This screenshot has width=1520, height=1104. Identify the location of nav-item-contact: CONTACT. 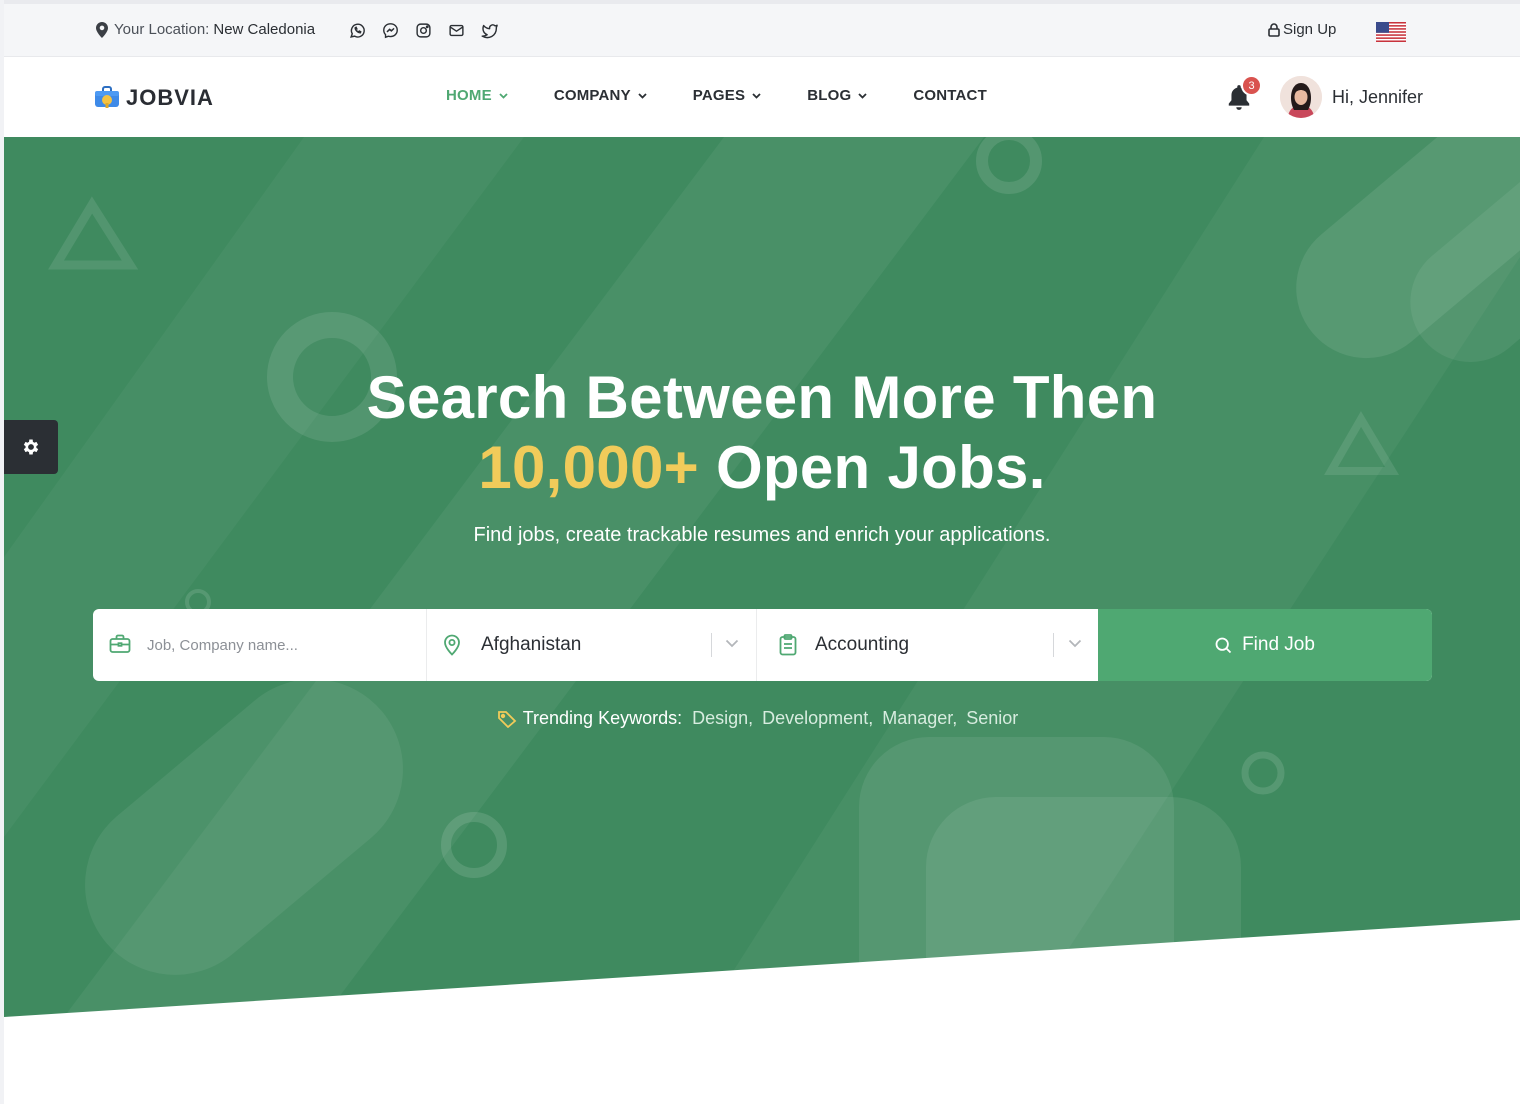
(950, 95).